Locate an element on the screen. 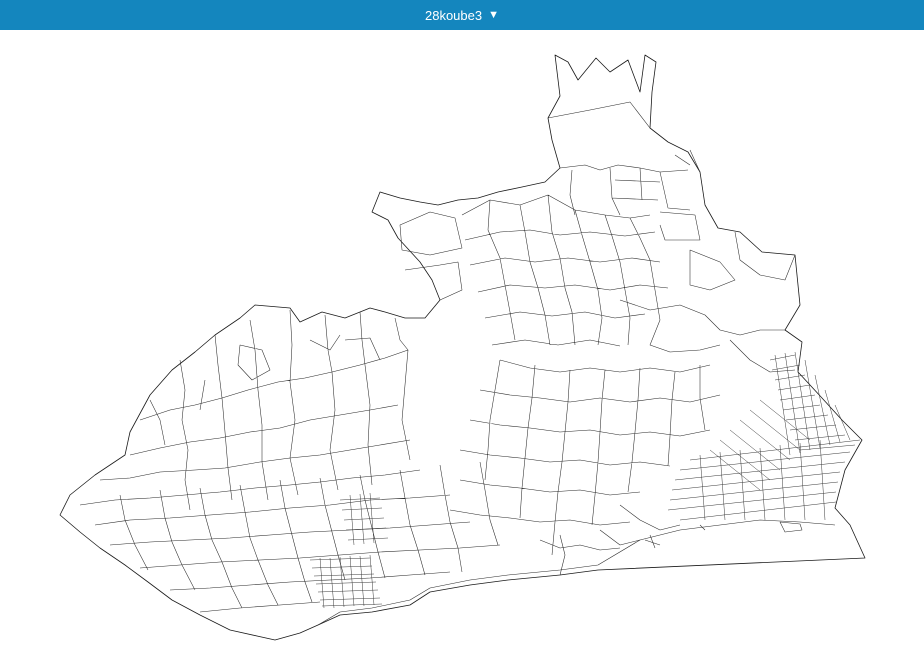 Image resolution: width=924 pixels, height=660 pixels. header-bar: 28koube3 ▼ is located at coordinates (462, 15).